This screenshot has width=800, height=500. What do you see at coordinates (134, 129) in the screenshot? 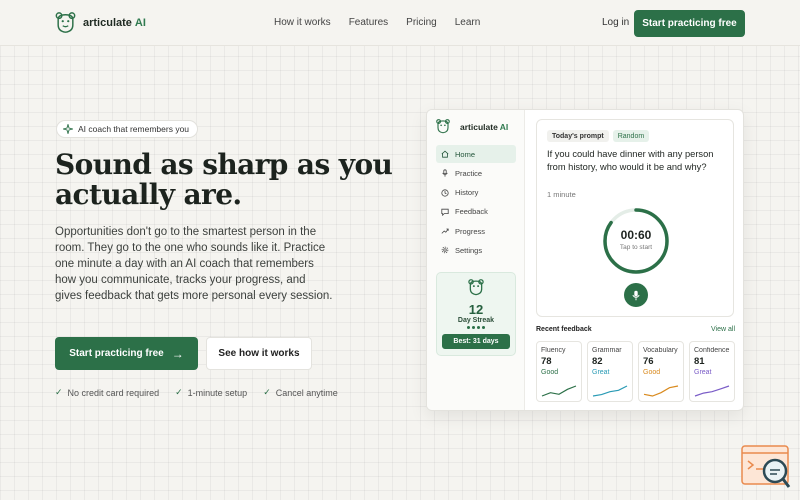
I see `badge-text: AI coach that remembers you` at bounding box center [134, 129].